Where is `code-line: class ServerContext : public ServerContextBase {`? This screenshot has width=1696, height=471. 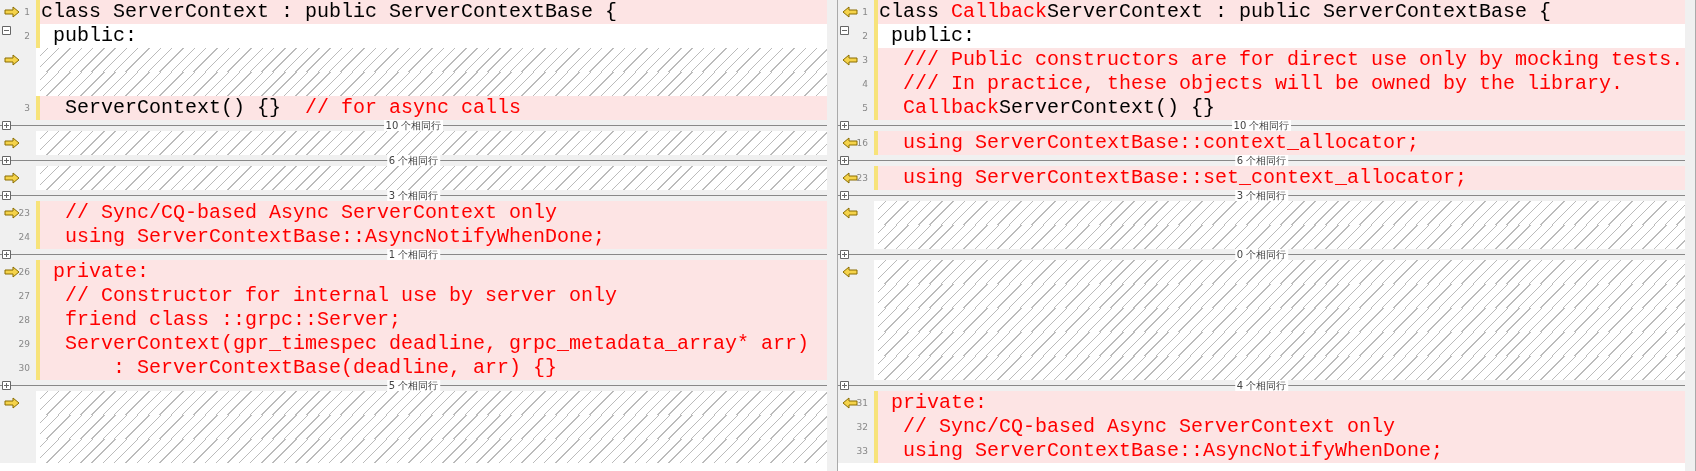 code-line: class ServerContext : public ServerContextBase { is located at coordinates (329, 12).